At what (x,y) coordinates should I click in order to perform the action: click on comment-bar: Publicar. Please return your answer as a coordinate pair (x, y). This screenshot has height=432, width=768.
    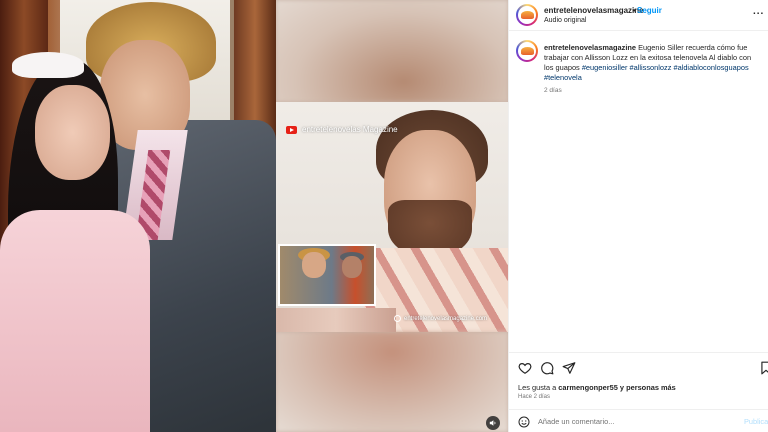
    Looking at the image, I should click on (638, 420).